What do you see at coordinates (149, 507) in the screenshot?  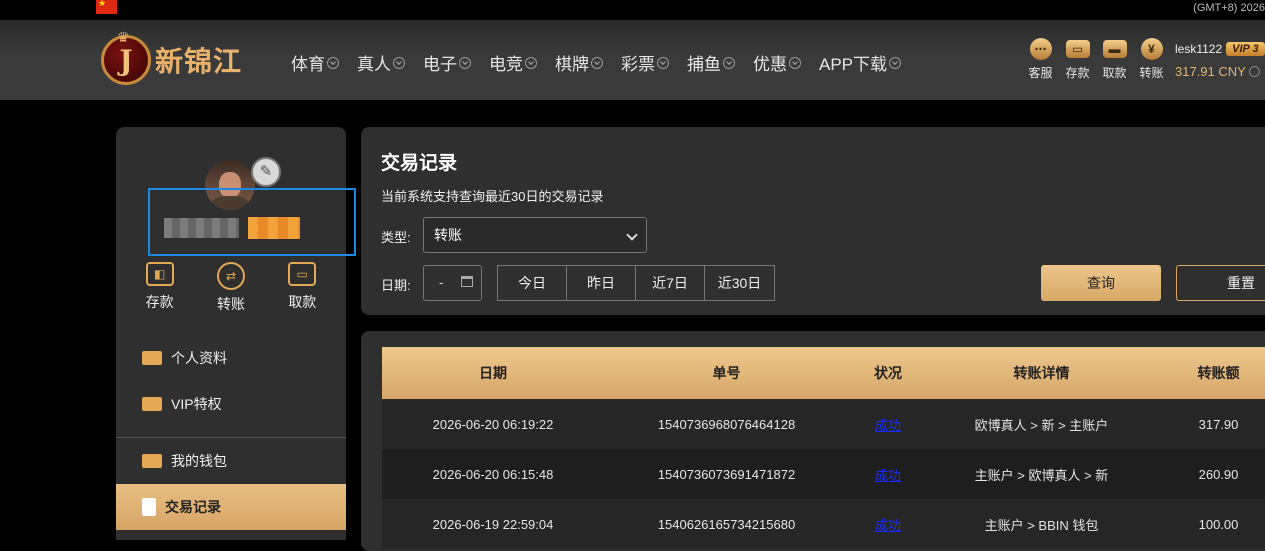 I see `document-icon` at bounding box center [149, 507].